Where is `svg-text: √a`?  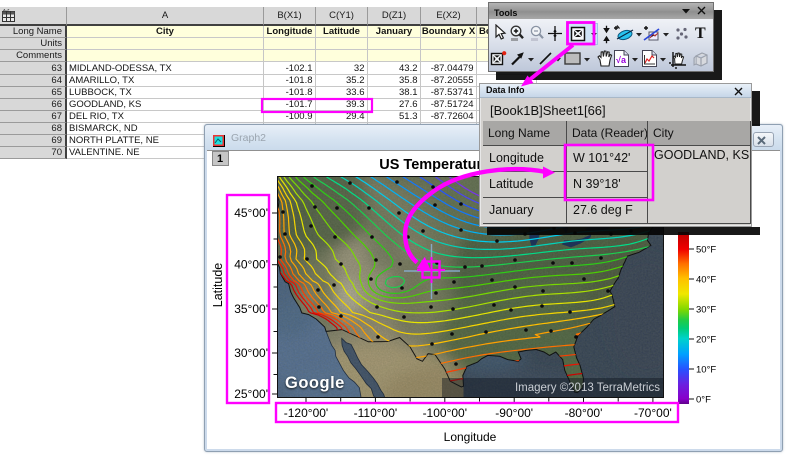 svg-text: √a is located at coordinates (621, 60).